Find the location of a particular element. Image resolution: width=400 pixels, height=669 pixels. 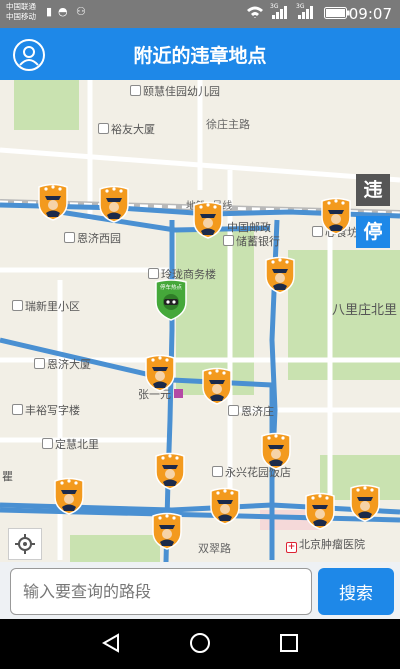

hotel-icon is located at coordinates (217, 471).